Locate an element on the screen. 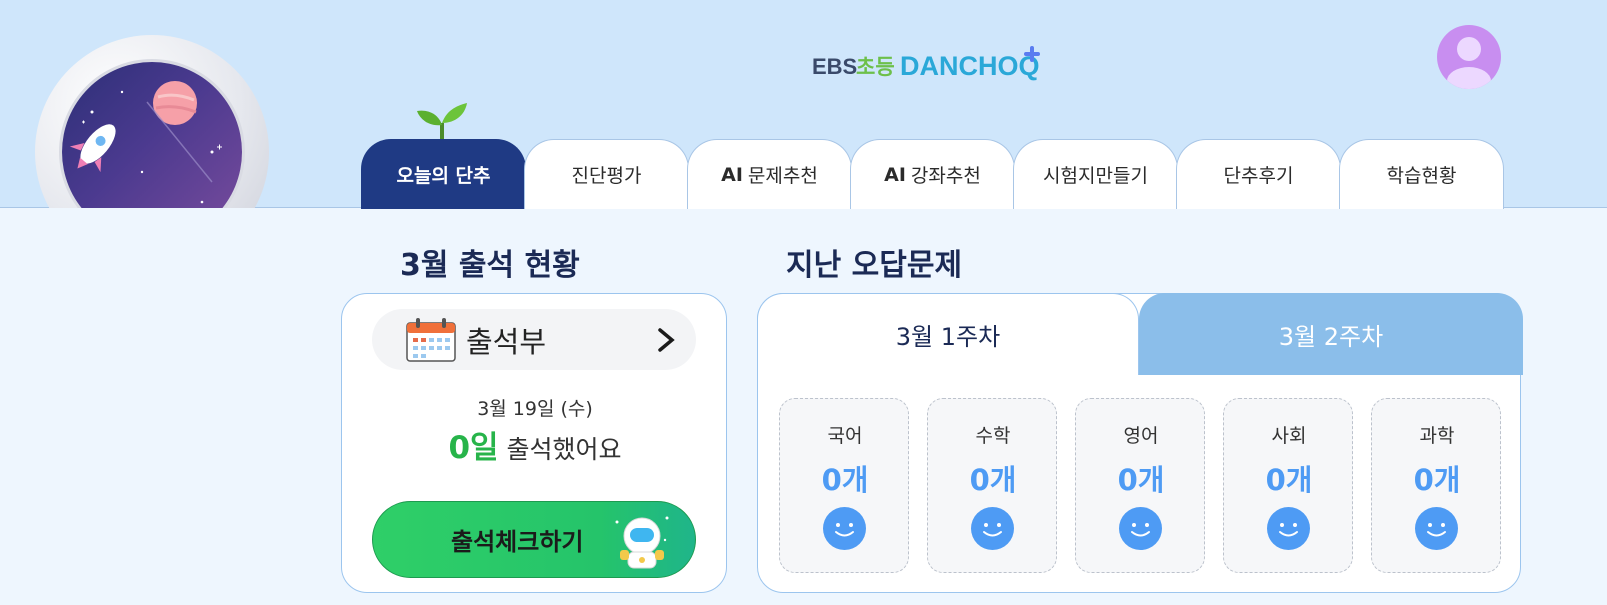  attendance-count: 0일 출석했어요 is located at coordinates (535, 444).